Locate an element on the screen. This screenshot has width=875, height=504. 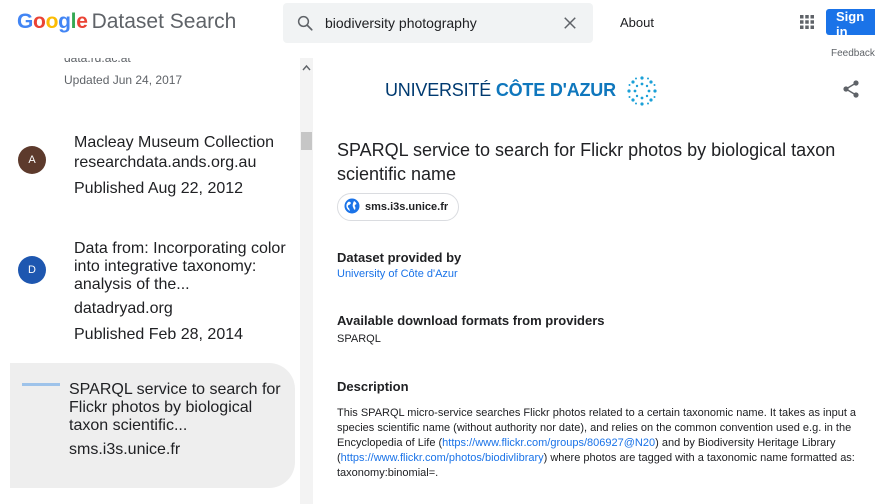
source-chip: sms.i3s.unice.fr is located at coordinates (398, 207).